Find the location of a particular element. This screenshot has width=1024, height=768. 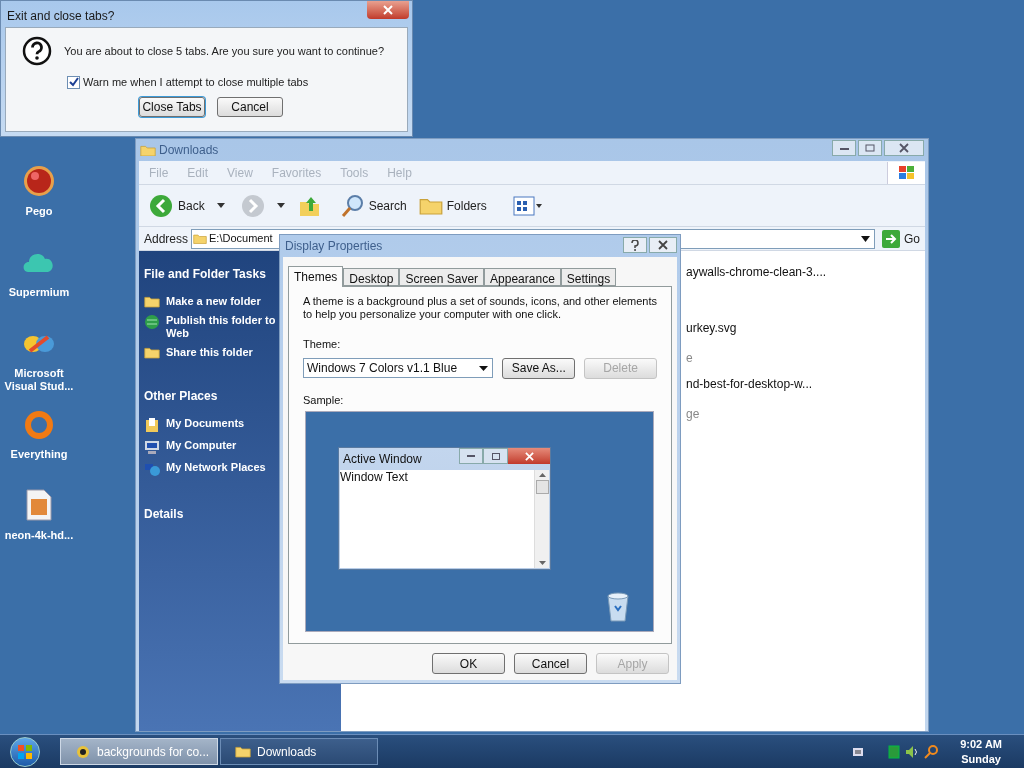

theme-label: Theme: is located at coordinates (322, 344).